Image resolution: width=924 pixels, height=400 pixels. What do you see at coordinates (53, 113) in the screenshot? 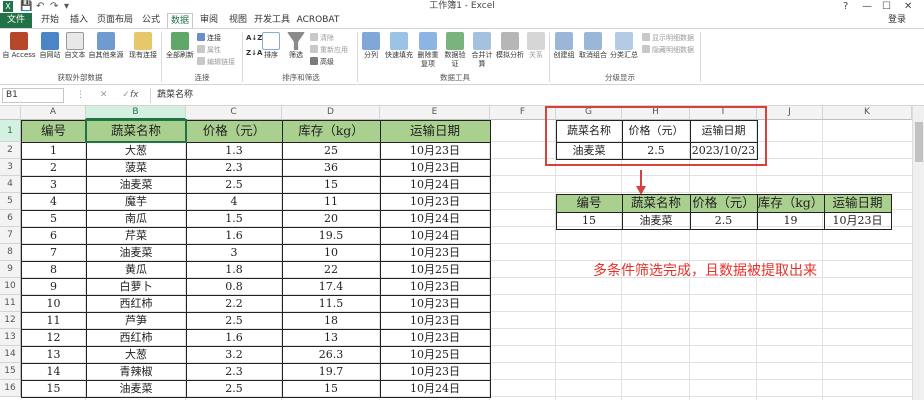
I see `column-header-a: A` at bounding box center [53, 113].